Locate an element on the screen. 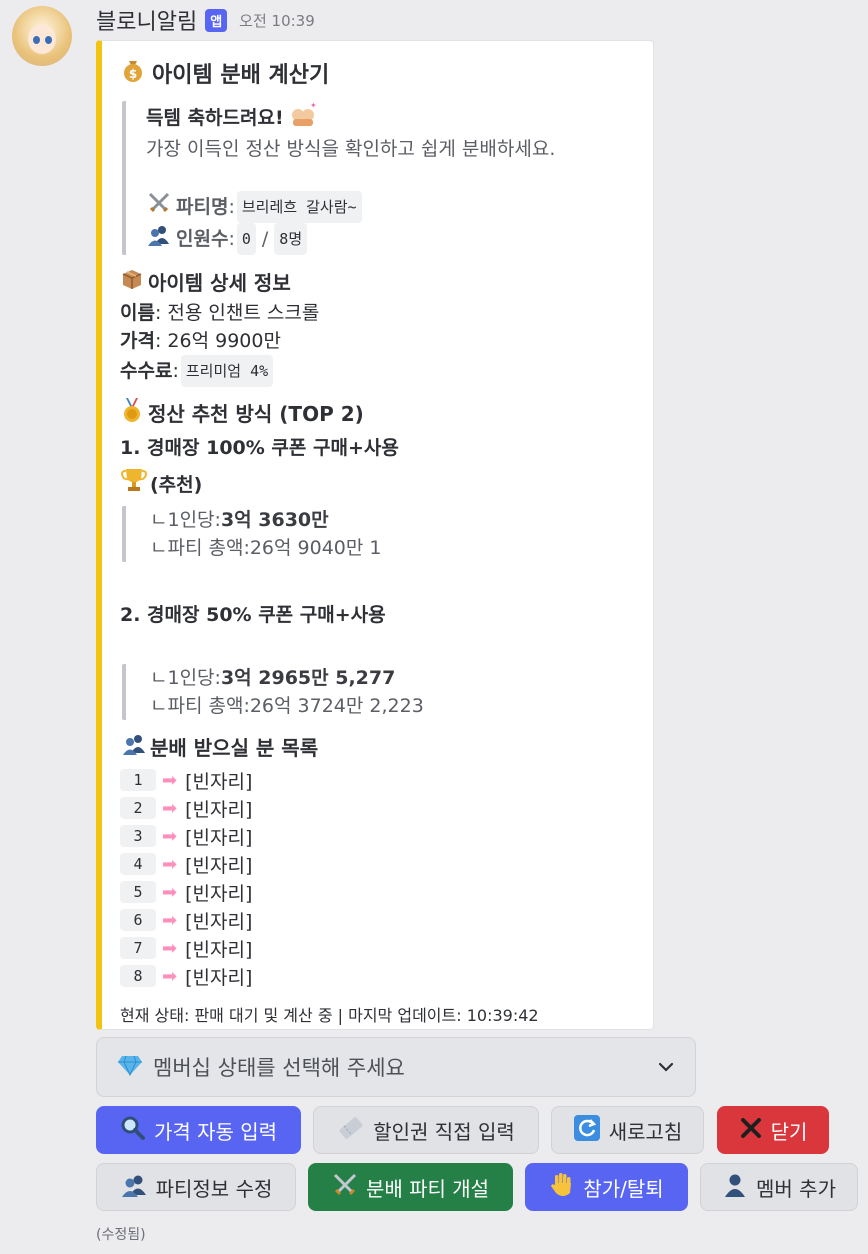 This screenshot has height=1254, width=868. auto-price-button: 가격 자동 입력 is located at coordinates (198, 1130).